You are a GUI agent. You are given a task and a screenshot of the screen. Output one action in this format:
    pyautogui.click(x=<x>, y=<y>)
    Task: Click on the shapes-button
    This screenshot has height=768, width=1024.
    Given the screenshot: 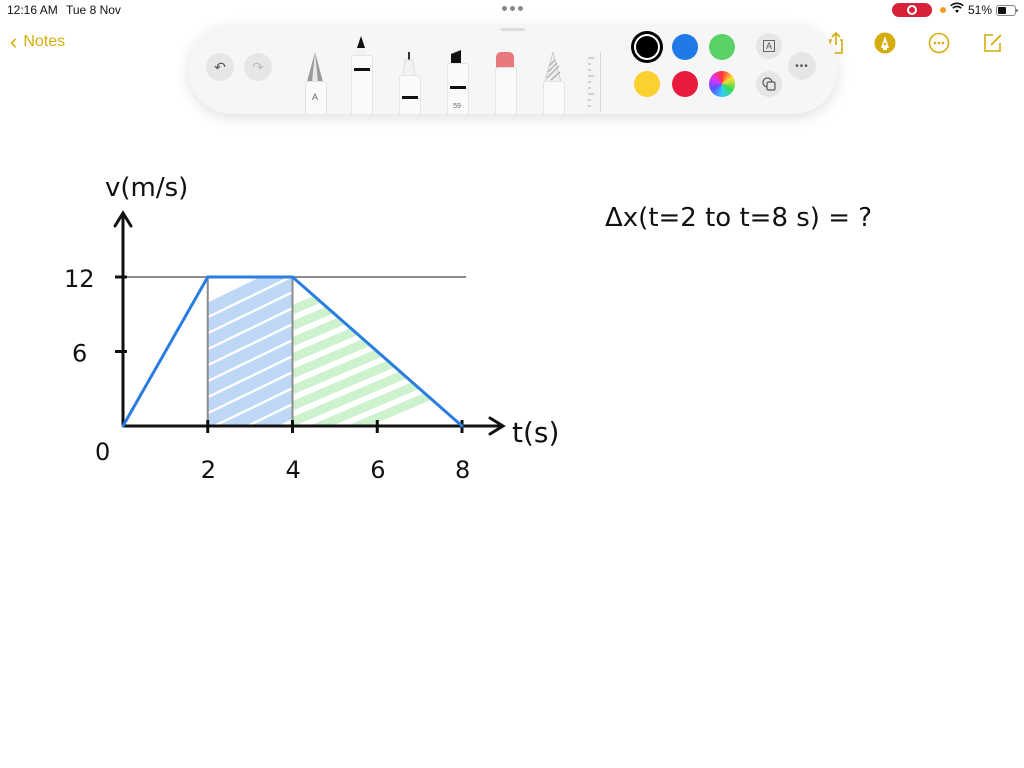 What is the action you would take?
    pyautogui.click(x=769, y=84)
    